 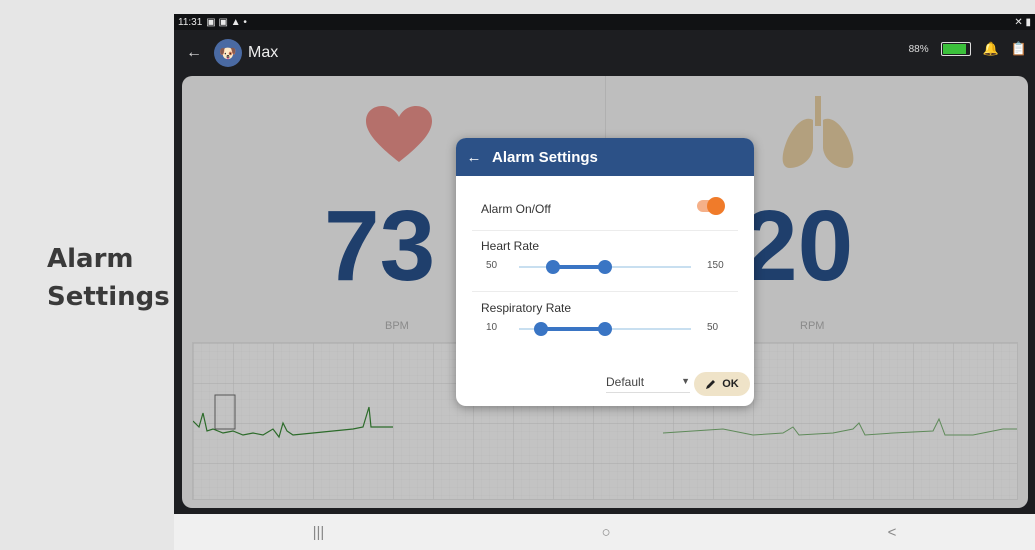 What do you see at coordinates (108, 297) in the screenshot?
I see `heading-line2: Settings` at bounding box center [108, 297].